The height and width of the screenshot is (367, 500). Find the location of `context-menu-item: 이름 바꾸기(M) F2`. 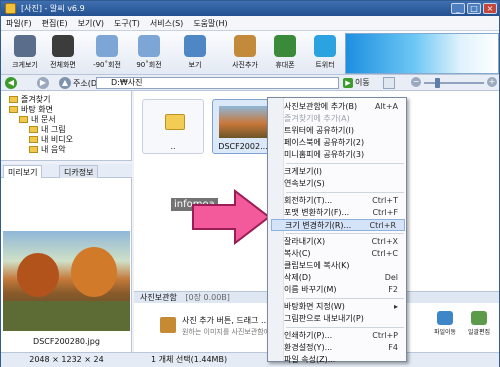

context-menu-item: 이름 바꾸기(M) F2 is located at coordinates (344, 290).